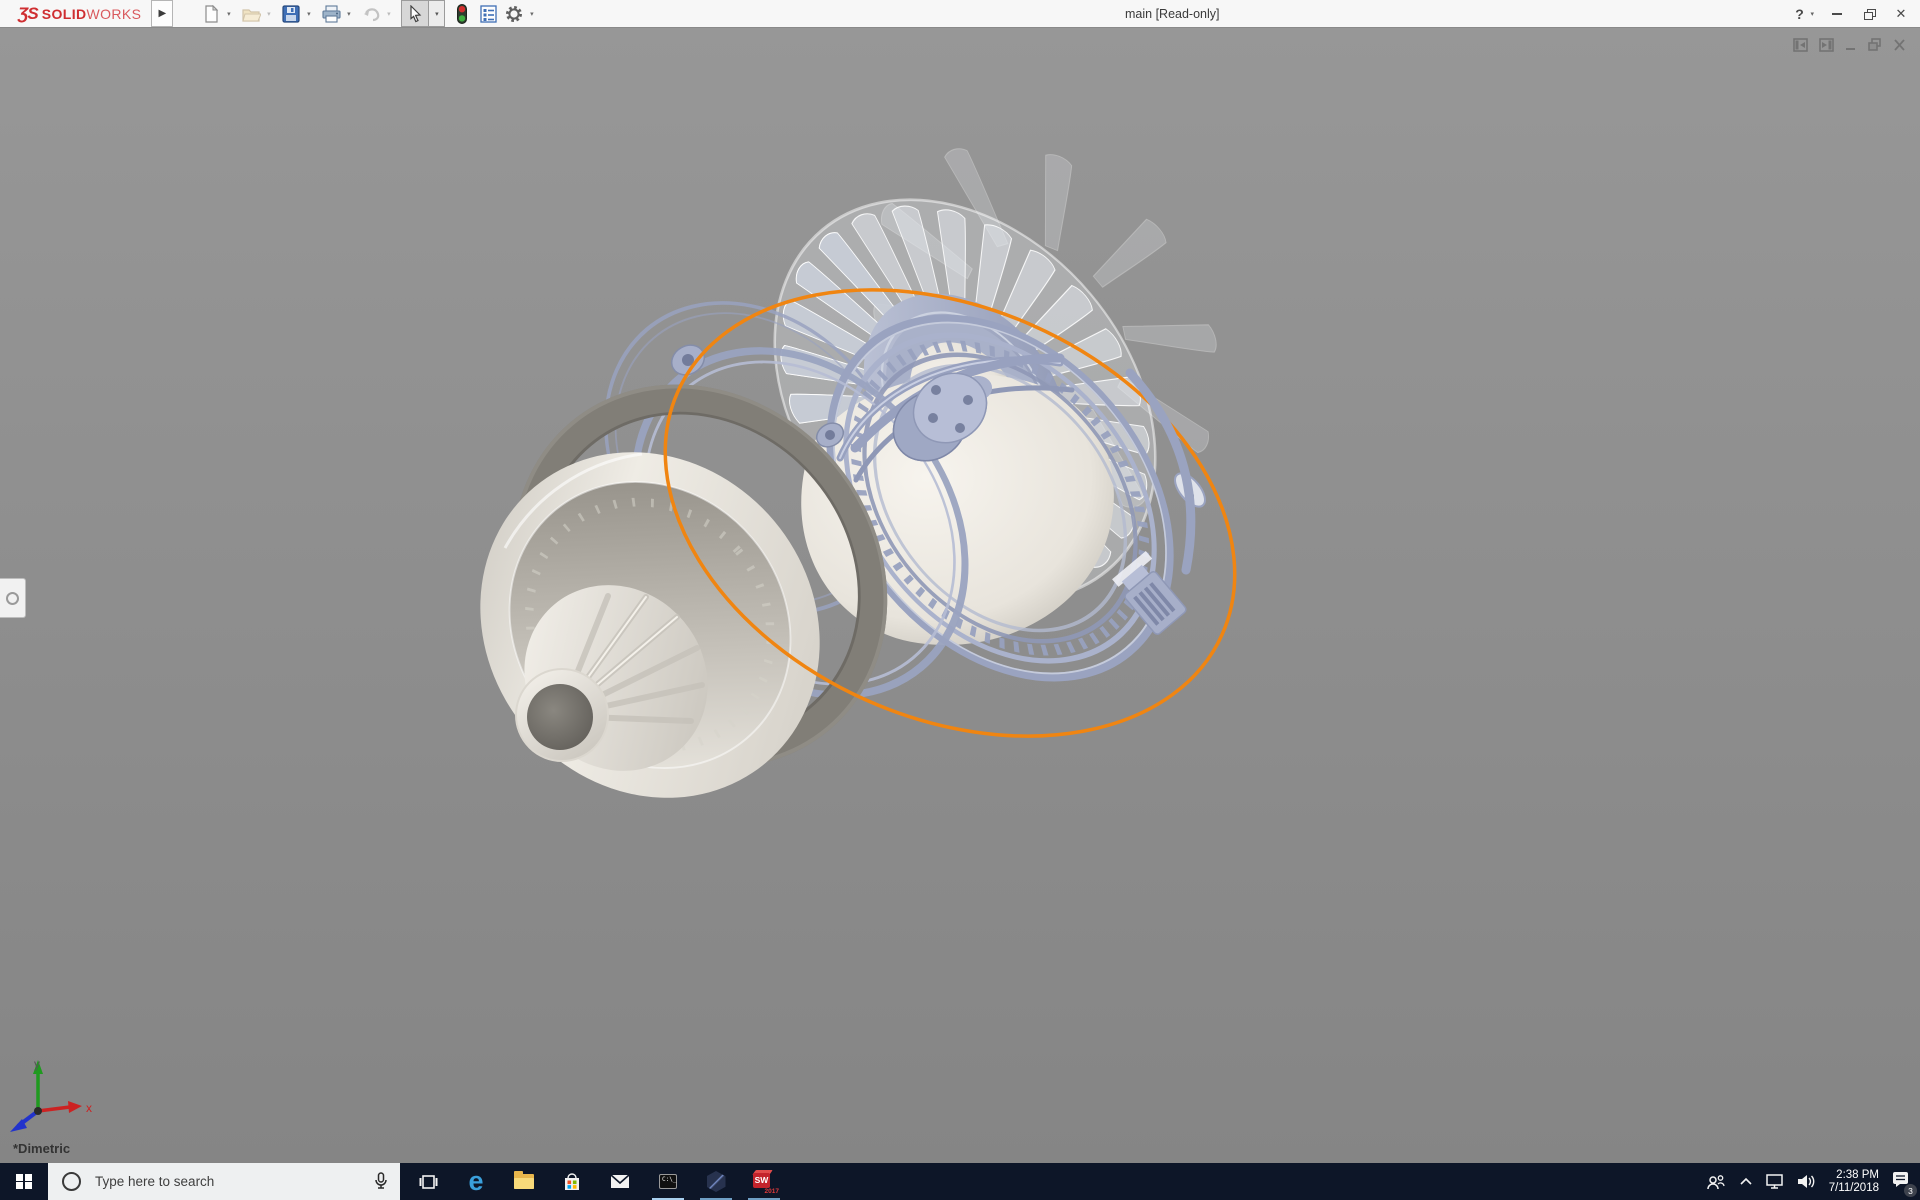 This screenshot has width=1920, height=1200. What do you see at coordinates (436, 13) in the screenshot?
I see `select-tool-dropdown: ▾` at bounding box center [436, 13].